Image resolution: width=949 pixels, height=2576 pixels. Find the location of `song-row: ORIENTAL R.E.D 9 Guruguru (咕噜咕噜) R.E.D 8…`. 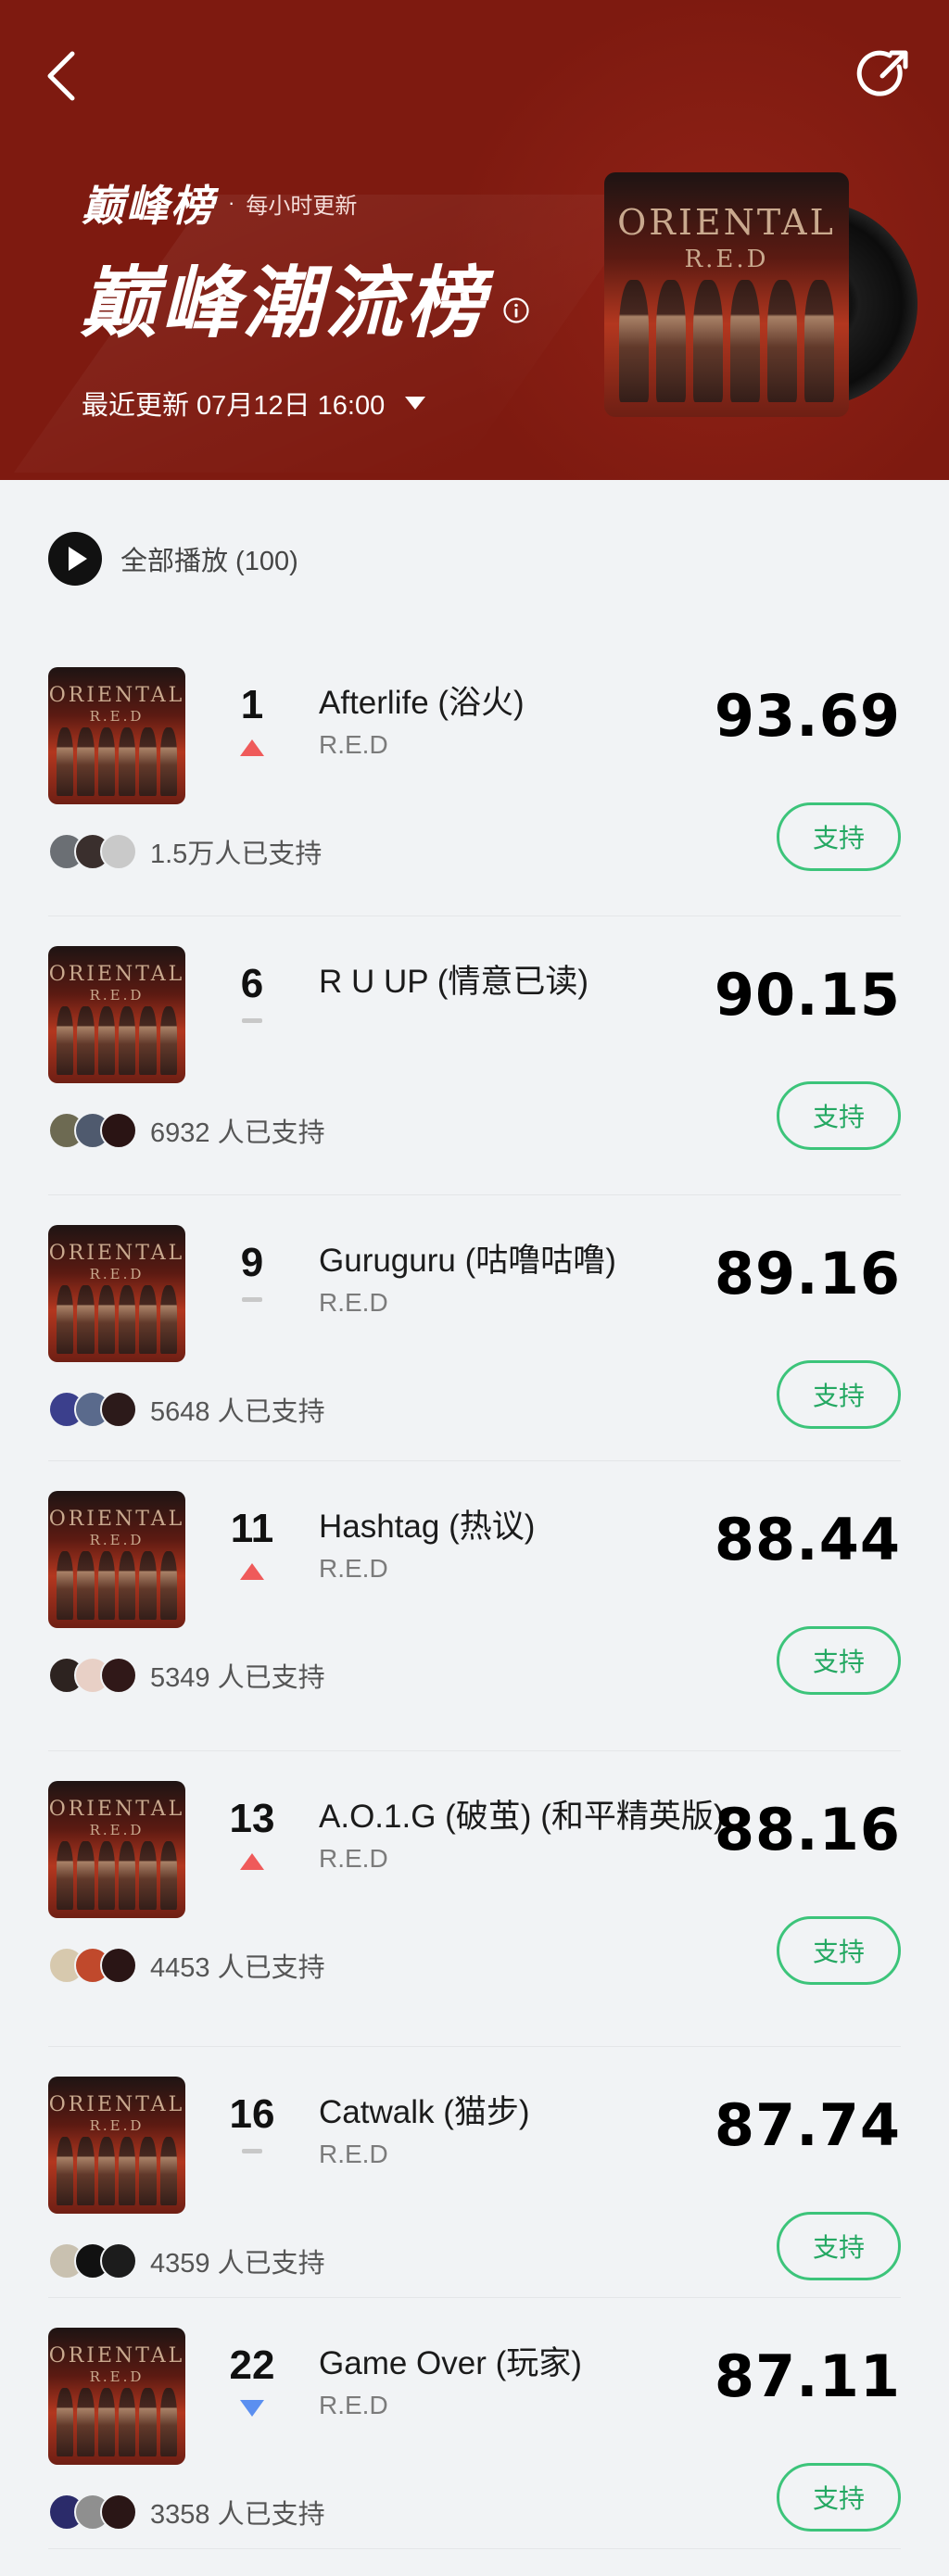

song-row: ORIENTAL R.E.D 9 Guruguru (咕噜咕噜) R.E.D 8… is located at coordinates (474, 1328).